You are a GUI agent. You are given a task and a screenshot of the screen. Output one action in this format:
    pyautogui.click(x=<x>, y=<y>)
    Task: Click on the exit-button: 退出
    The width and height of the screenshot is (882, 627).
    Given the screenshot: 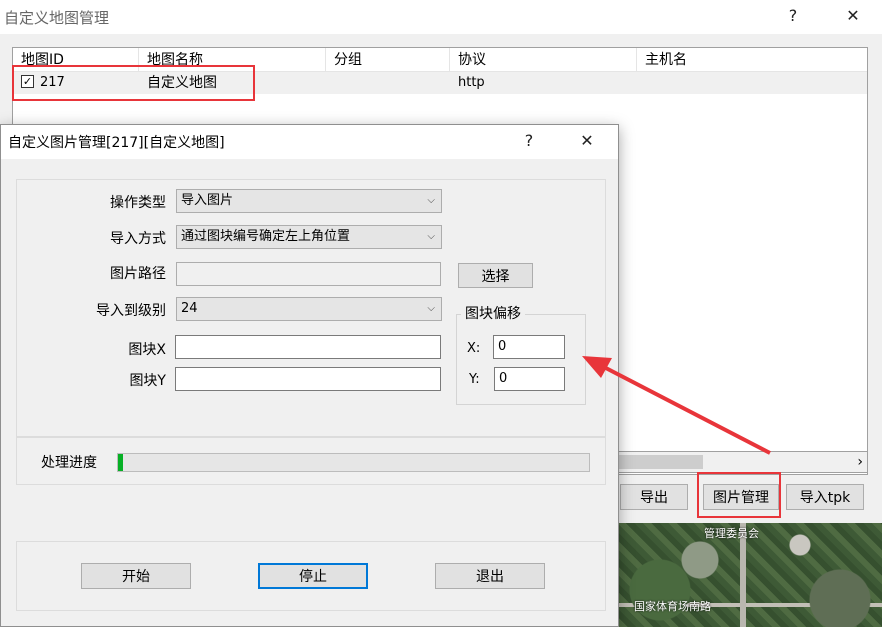 What is the action you would take?
    pyautogui.click(x=490, y=576)
    